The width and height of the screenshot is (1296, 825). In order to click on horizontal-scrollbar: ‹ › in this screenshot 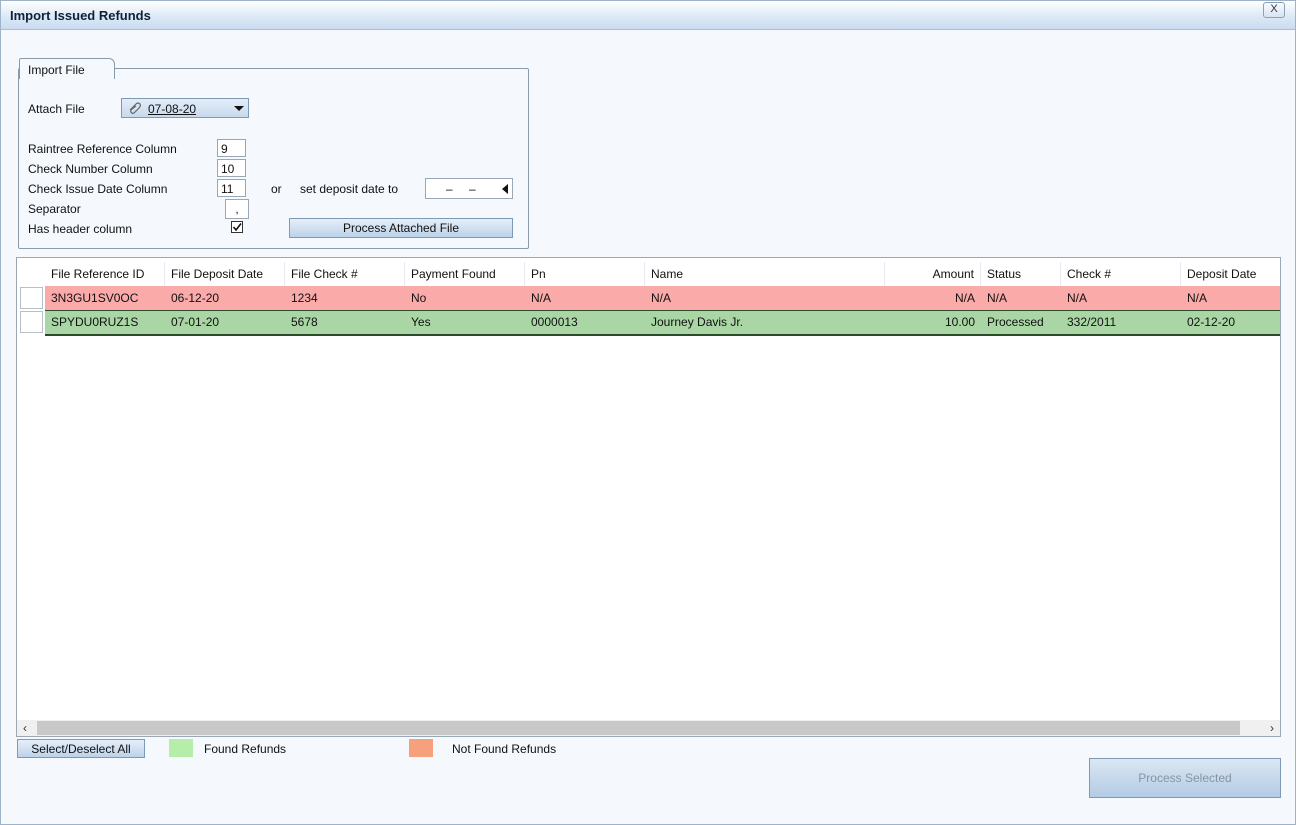, I will do `click(648, 728)`.